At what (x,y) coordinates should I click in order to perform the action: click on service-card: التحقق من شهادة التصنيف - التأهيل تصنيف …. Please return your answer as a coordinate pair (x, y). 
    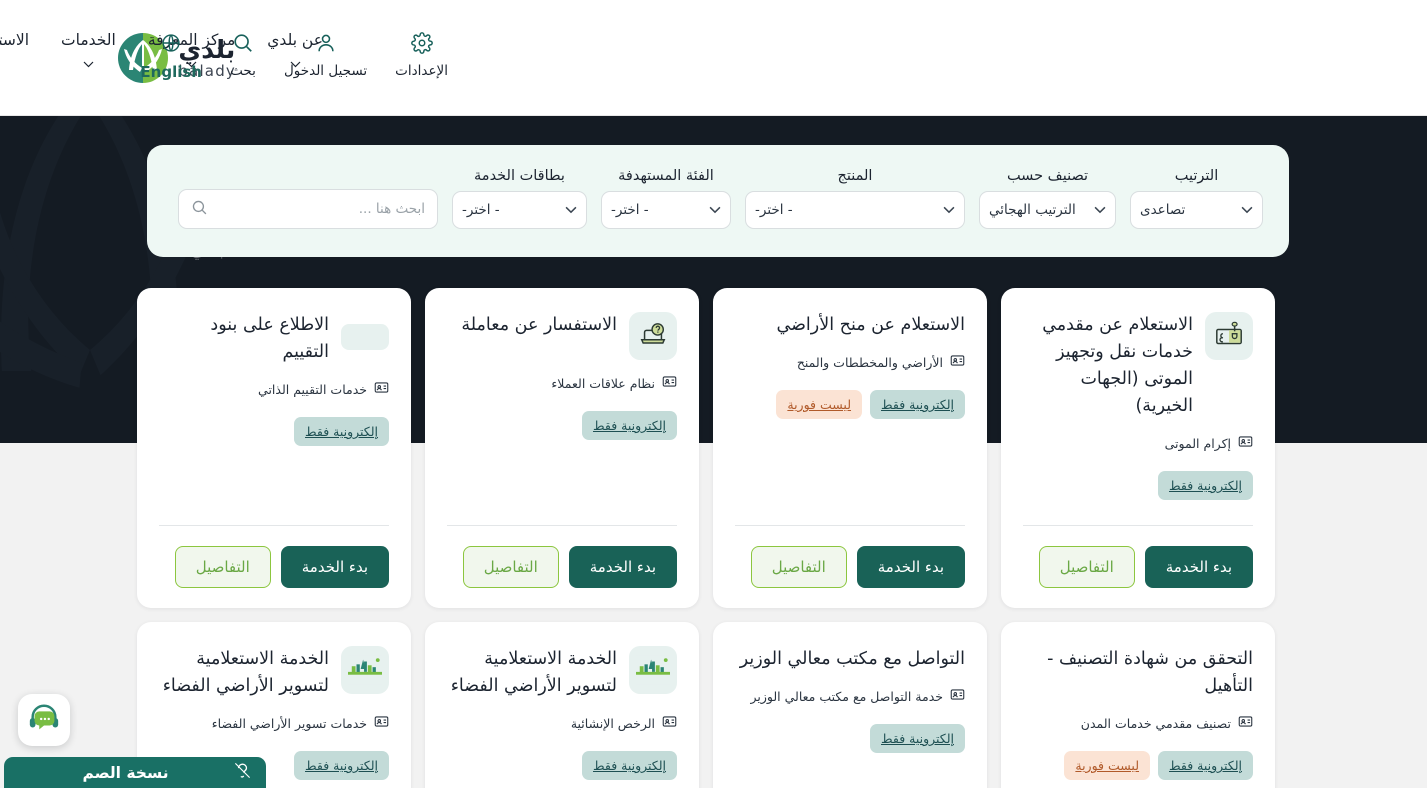
    Looking at the image, I should click on (1138, 705).